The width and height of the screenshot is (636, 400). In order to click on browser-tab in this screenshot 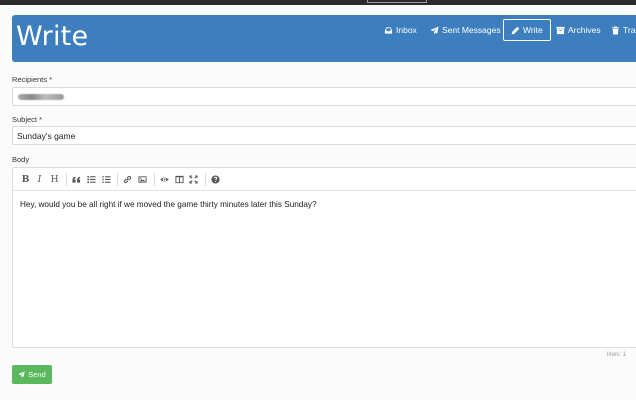, I will do `click(397, 1)`.